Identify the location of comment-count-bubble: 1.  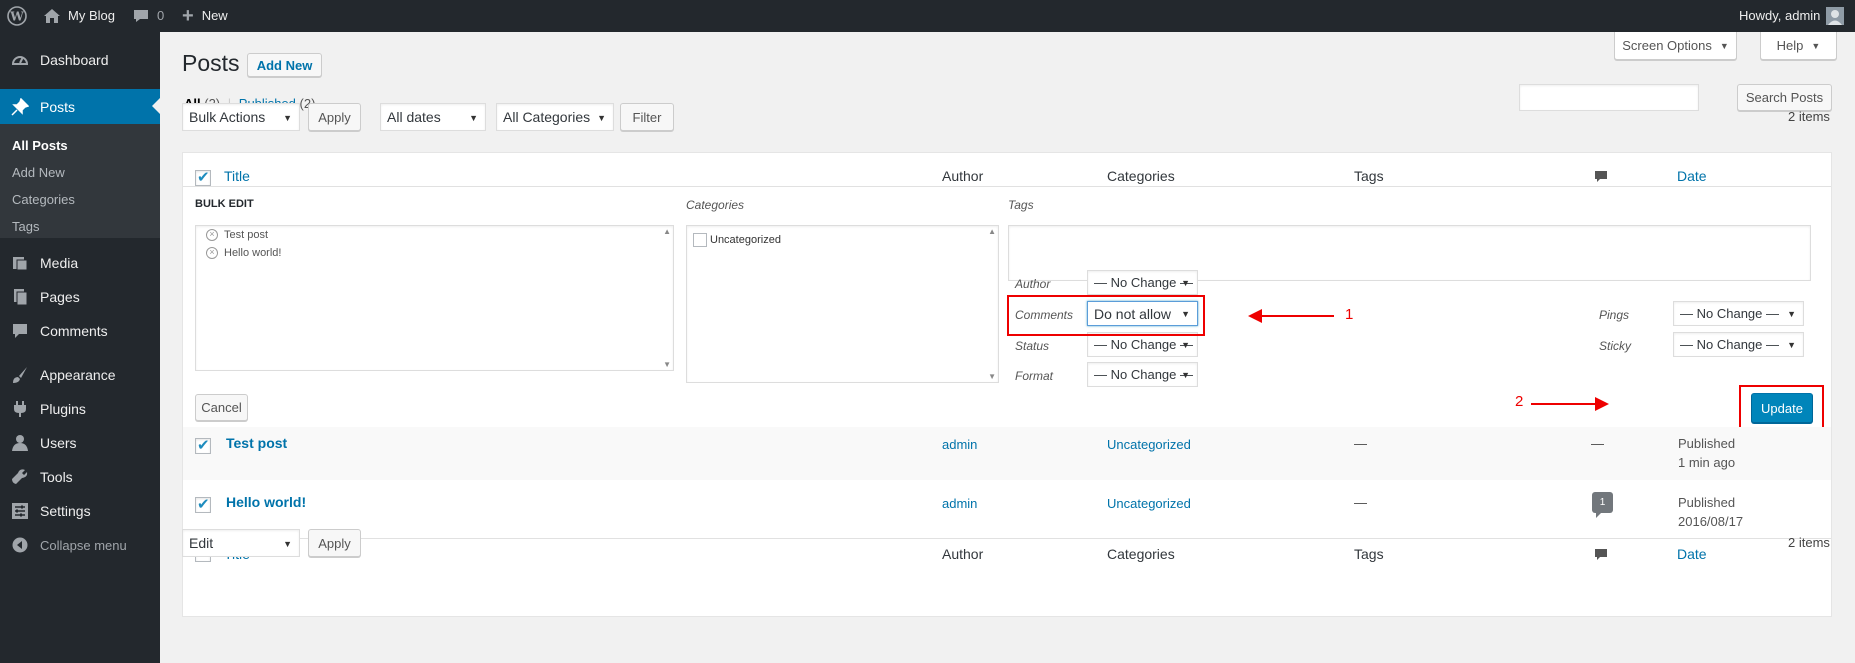
(1602, 505).